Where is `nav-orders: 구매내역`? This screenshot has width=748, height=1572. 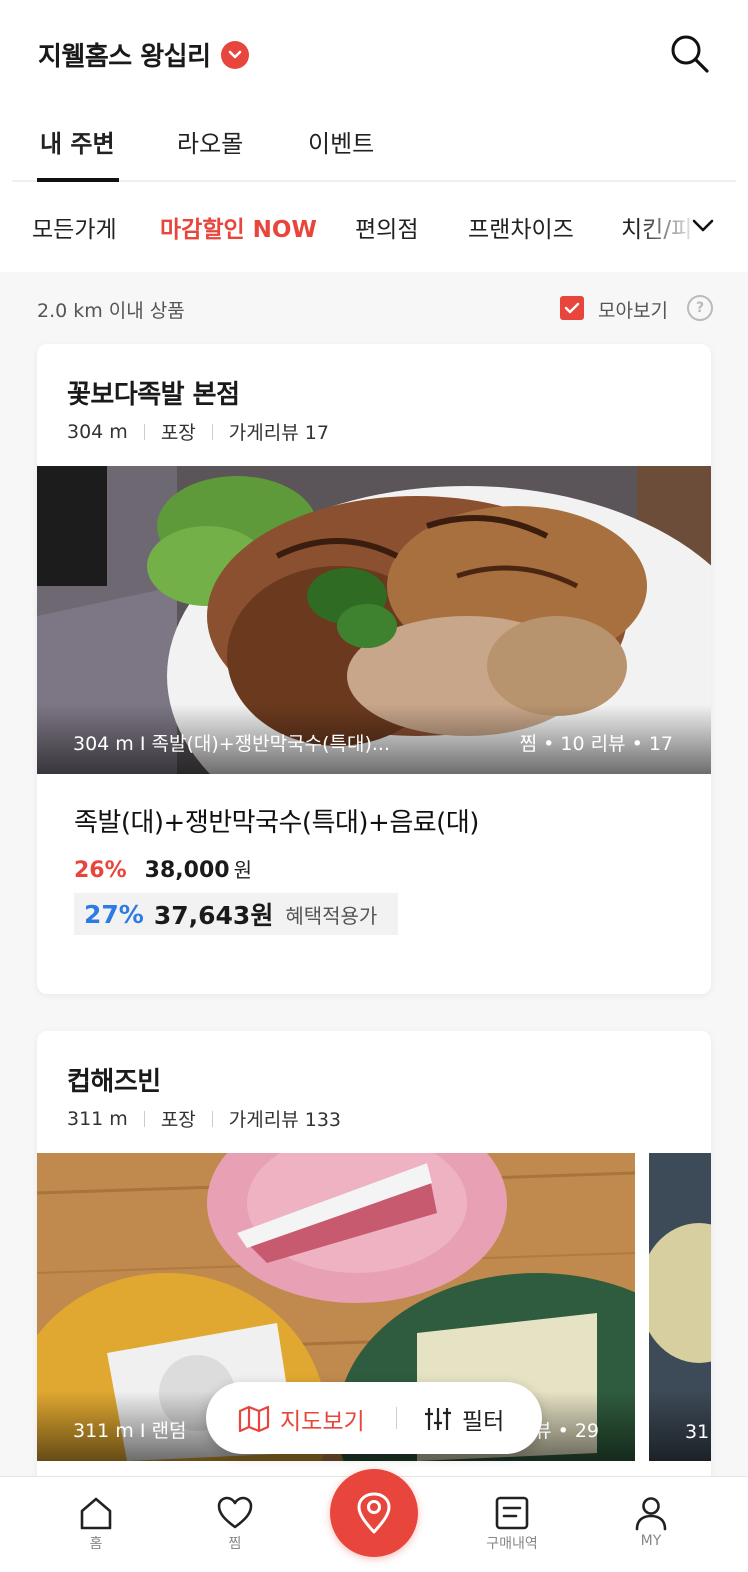 nav-orders: 구매내역 is located at coordinates (512, 1524).